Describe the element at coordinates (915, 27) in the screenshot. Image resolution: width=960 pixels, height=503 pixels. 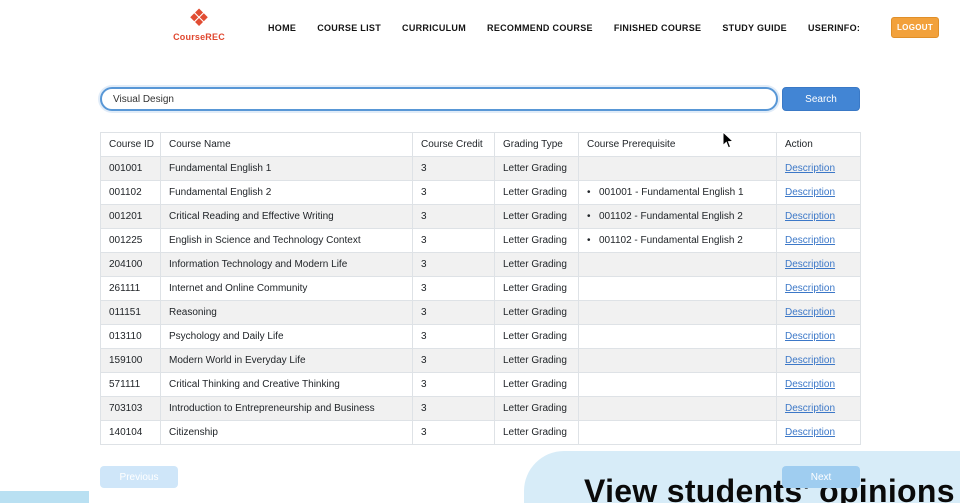
I see `logout-button: LOGOUT` at that location.